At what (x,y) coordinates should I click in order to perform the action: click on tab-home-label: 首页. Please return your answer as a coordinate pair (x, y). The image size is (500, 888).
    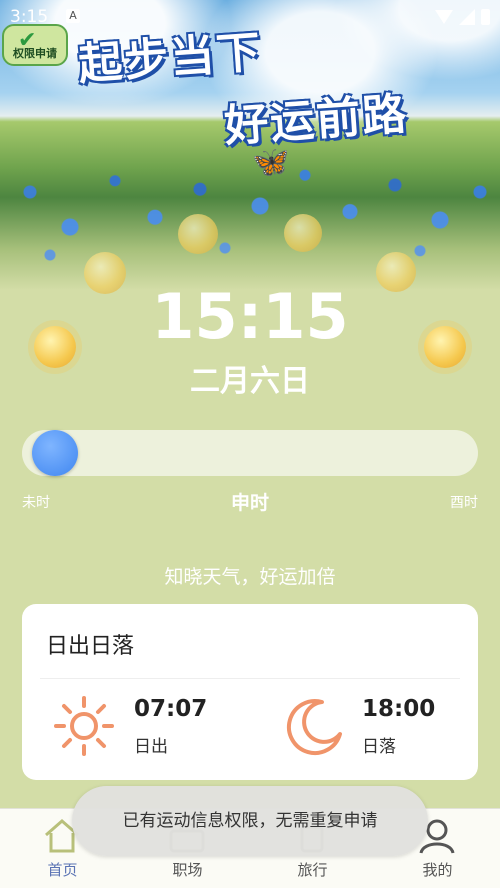
    Looking at the image, I should click on (62, 870).